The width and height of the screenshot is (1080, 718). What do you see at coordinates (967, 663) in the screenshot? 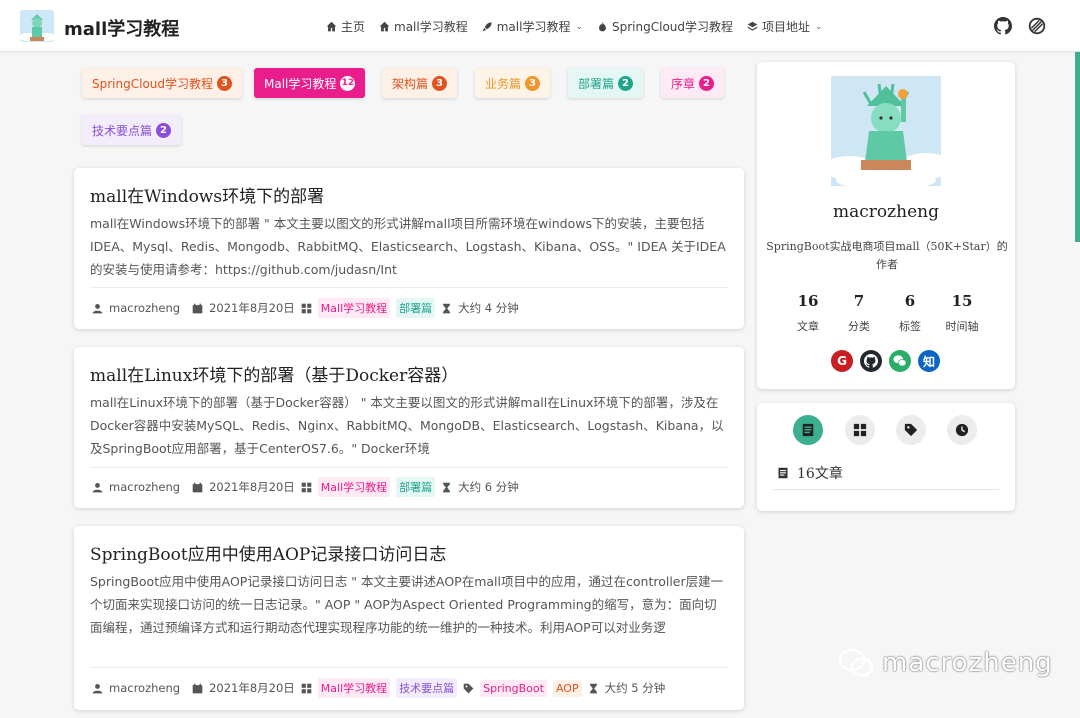
I see `watermark-text: macrozheng` at bounding box center [967, 663].